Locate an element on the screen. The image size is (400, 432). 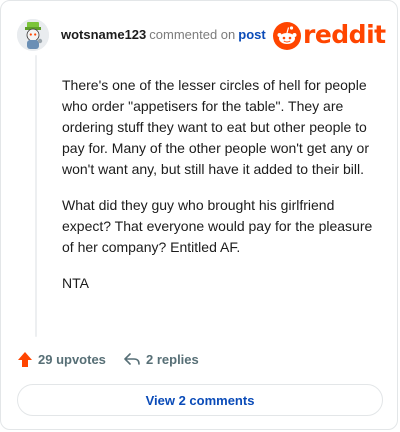
comment-meta: wotsname123 commented on post is located at coordinates (163, 35).